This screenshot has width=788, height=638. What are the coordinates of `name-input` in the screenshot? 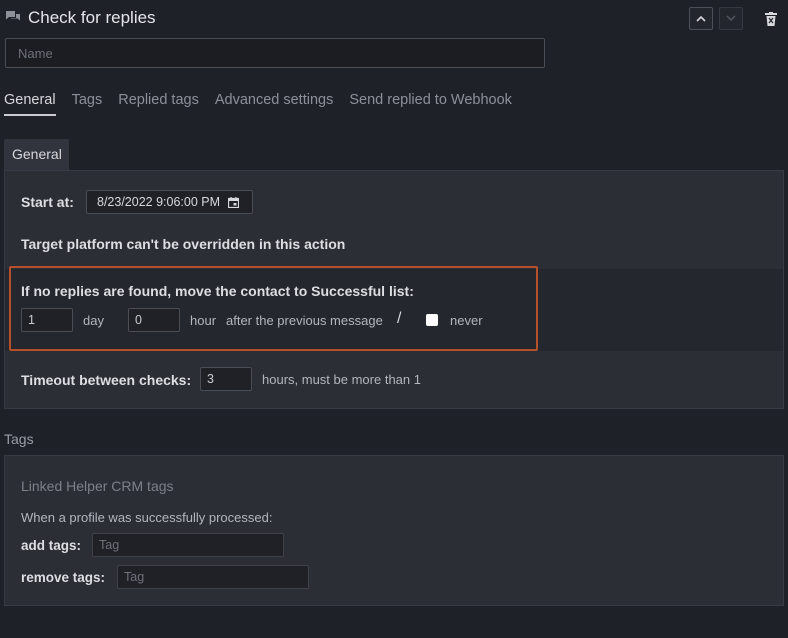 It's located at (275, 53).